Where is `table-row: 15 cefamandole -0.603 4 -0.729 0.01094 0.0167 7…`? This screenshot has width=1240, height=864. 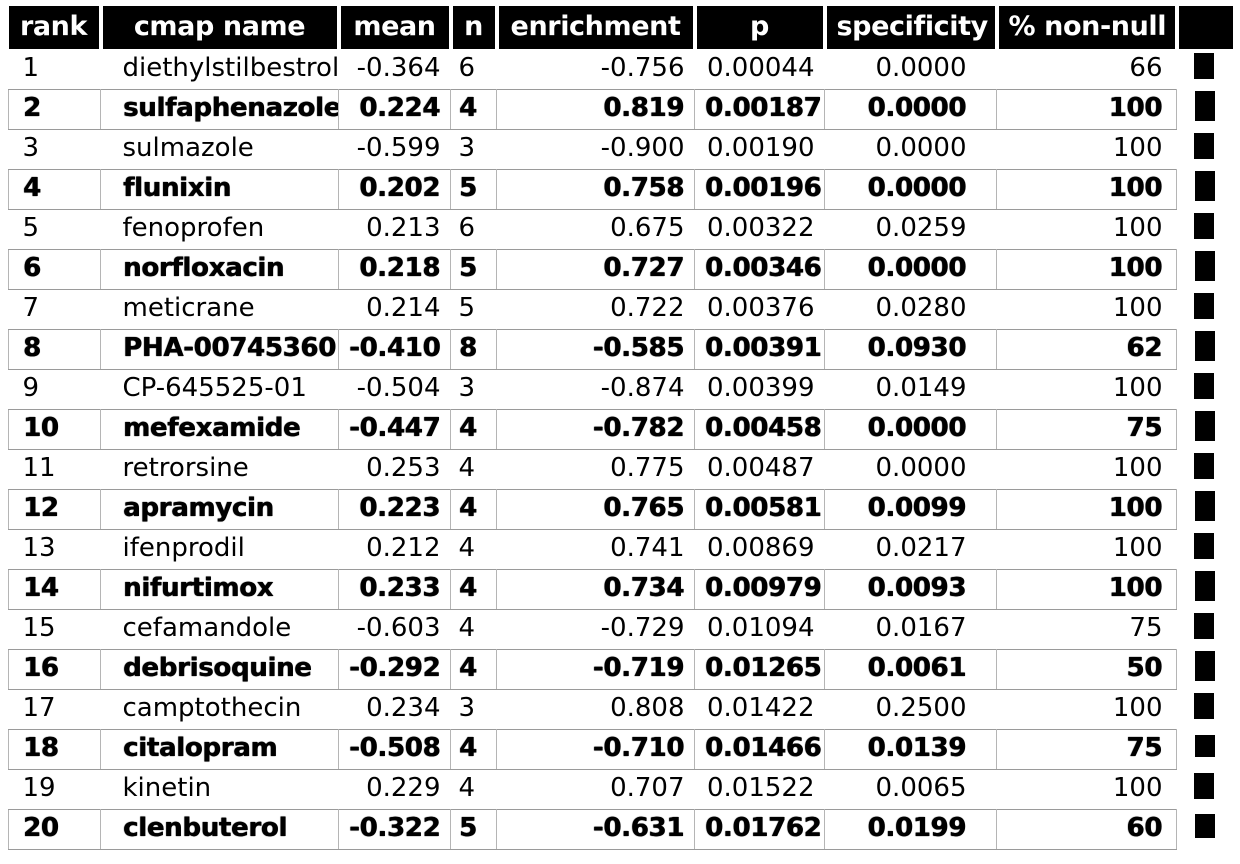 table-row: 15 cefamandole -0.603 4 -0.729 0.01094 0.0167 7… is located at coordinates (621, 629).